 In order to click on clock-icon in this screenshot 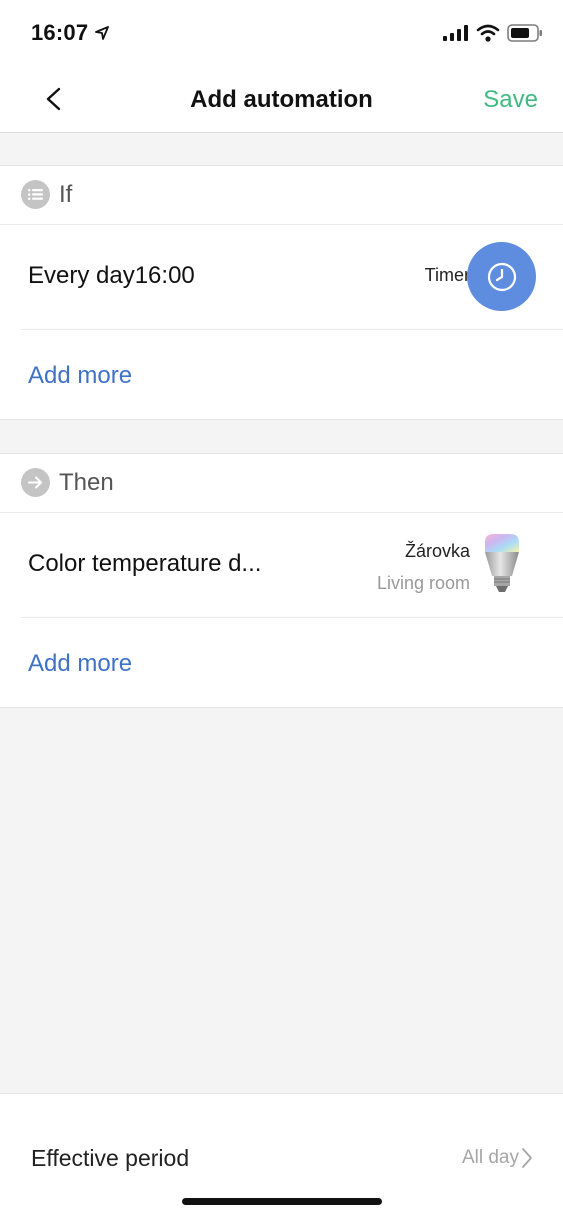, I will do `click(501, 276)`.